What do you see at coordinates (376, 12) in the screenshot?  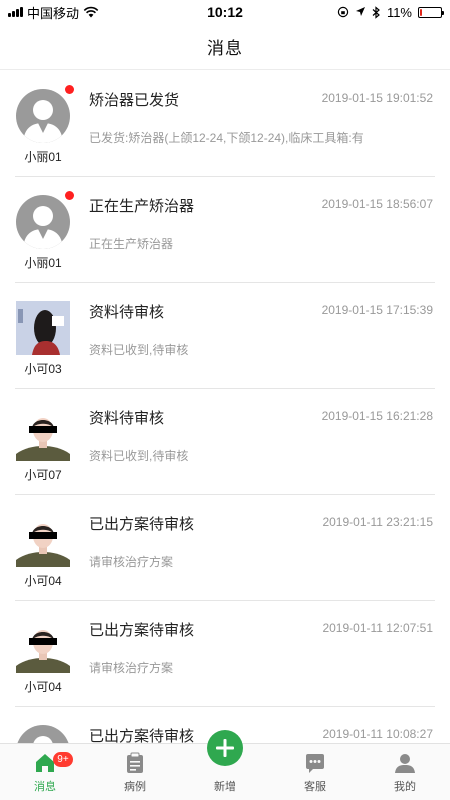 I see `bluetooth-icon` at bounding box center [376, 12].